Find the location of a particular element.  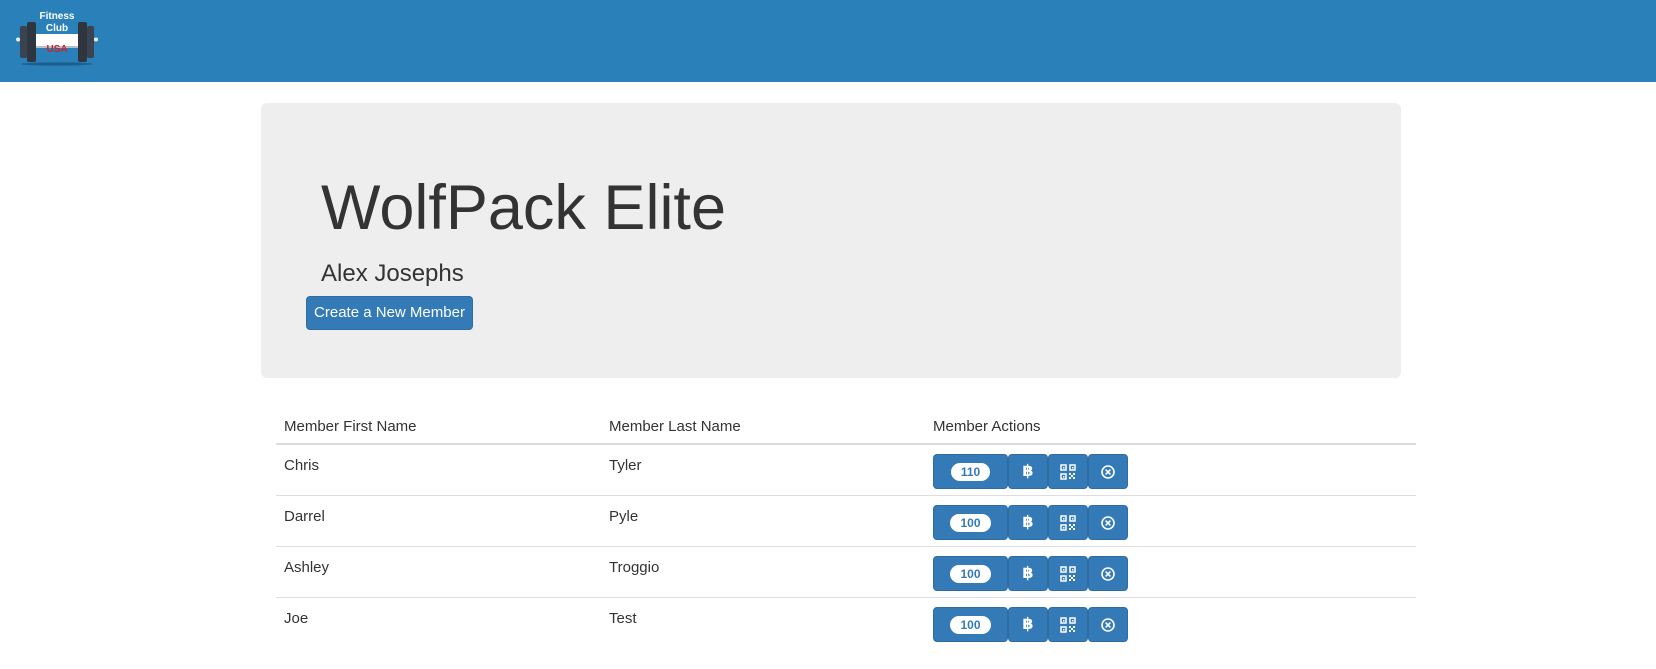

table-row: Joe Test 100 ฿ is located at coordinates (846, 622).